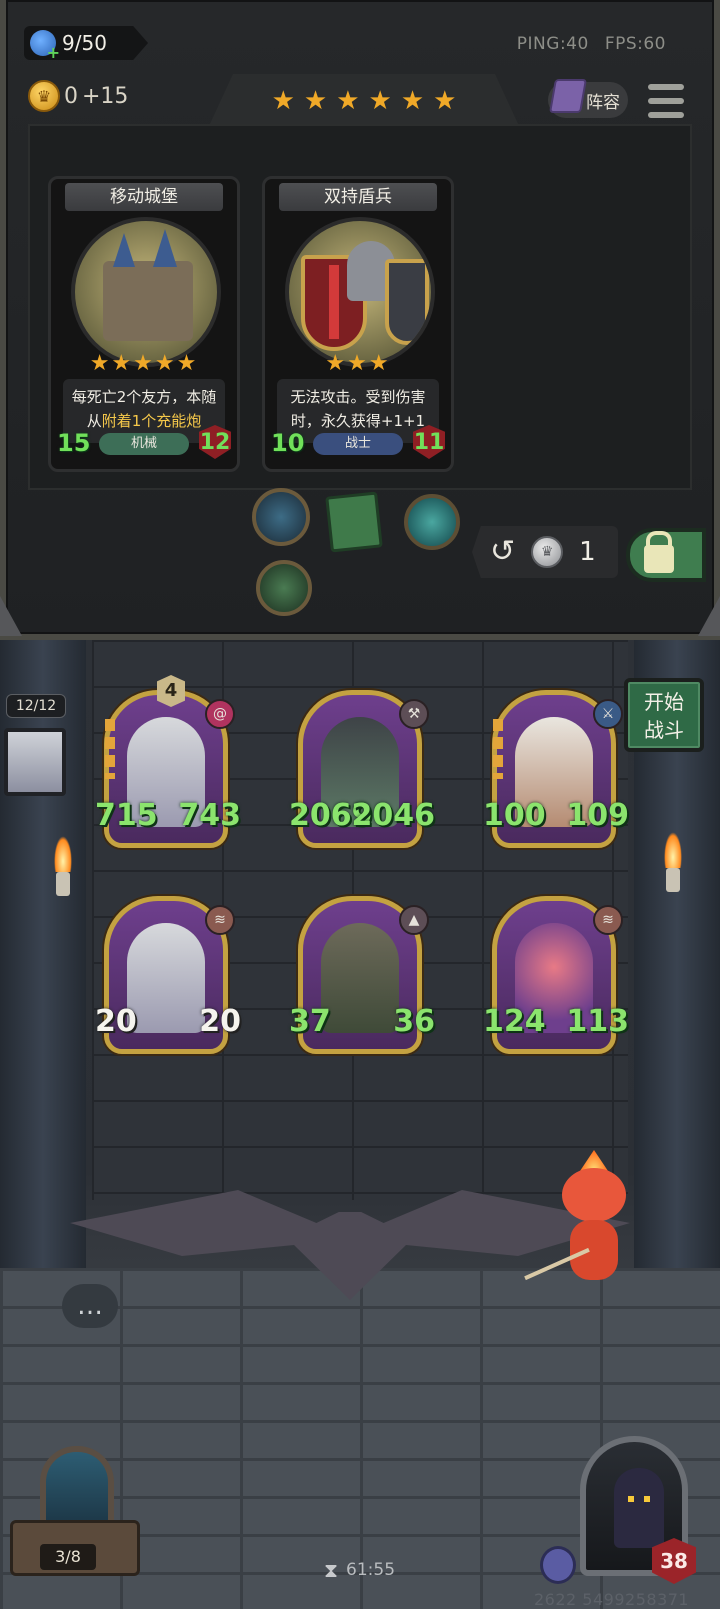  What do you see at coordinates (547, 552) in the screenshot?
I see `silver-coin-icon: ♛` at bounding box center [547, 552].